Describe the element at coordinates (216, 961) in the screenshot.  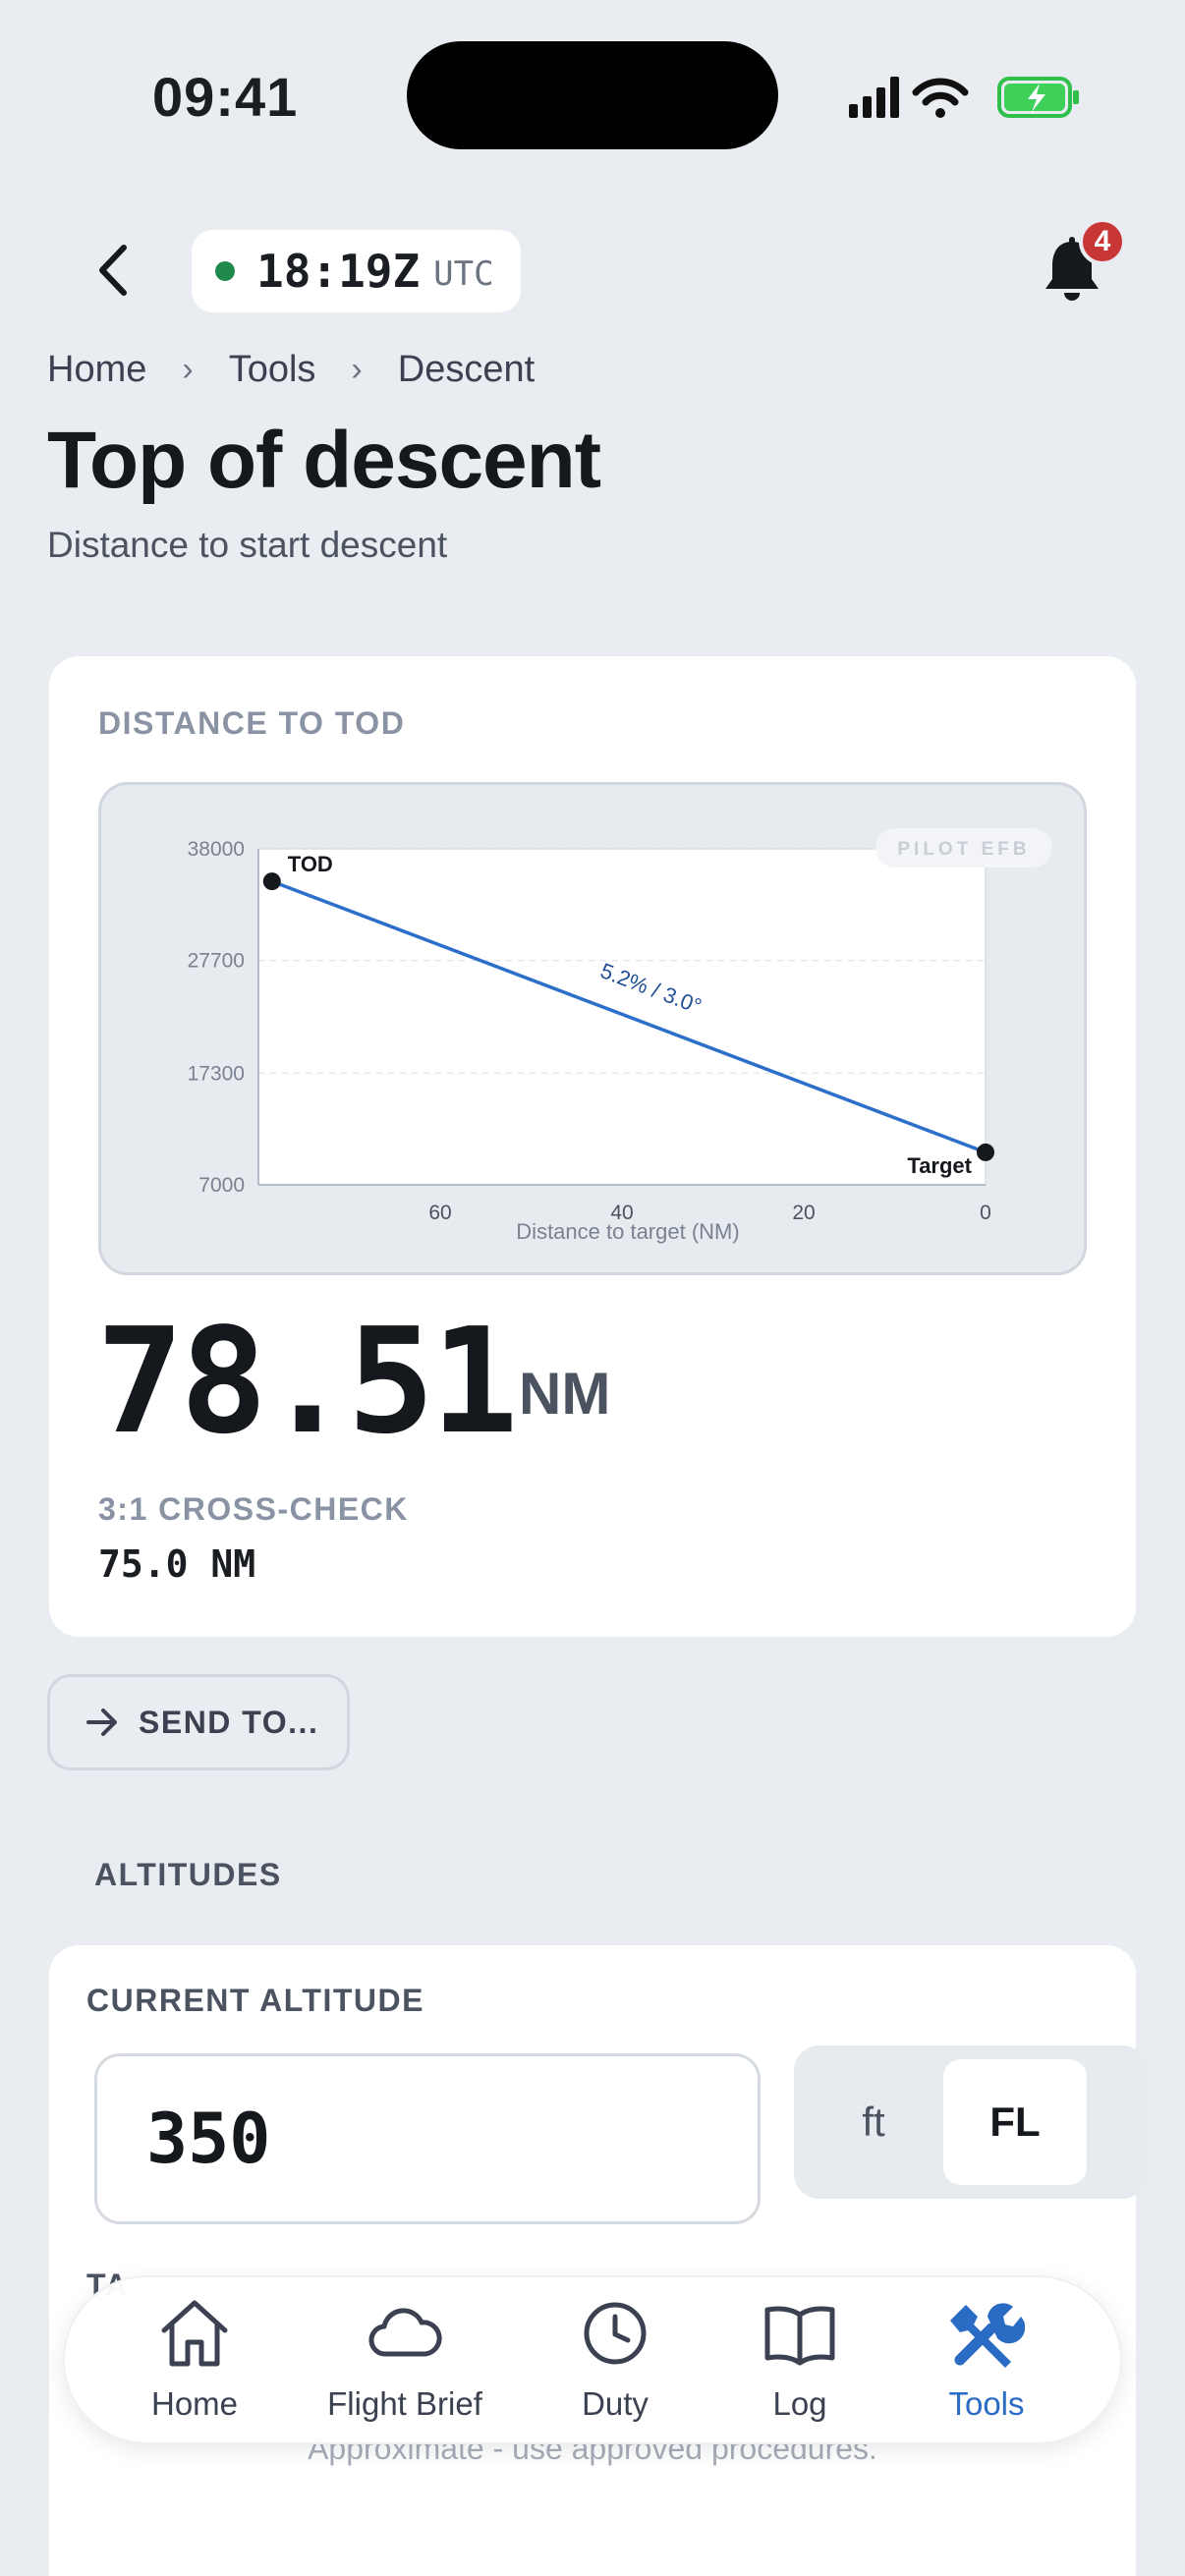
I see `y-tick-label: 27700` at that location.